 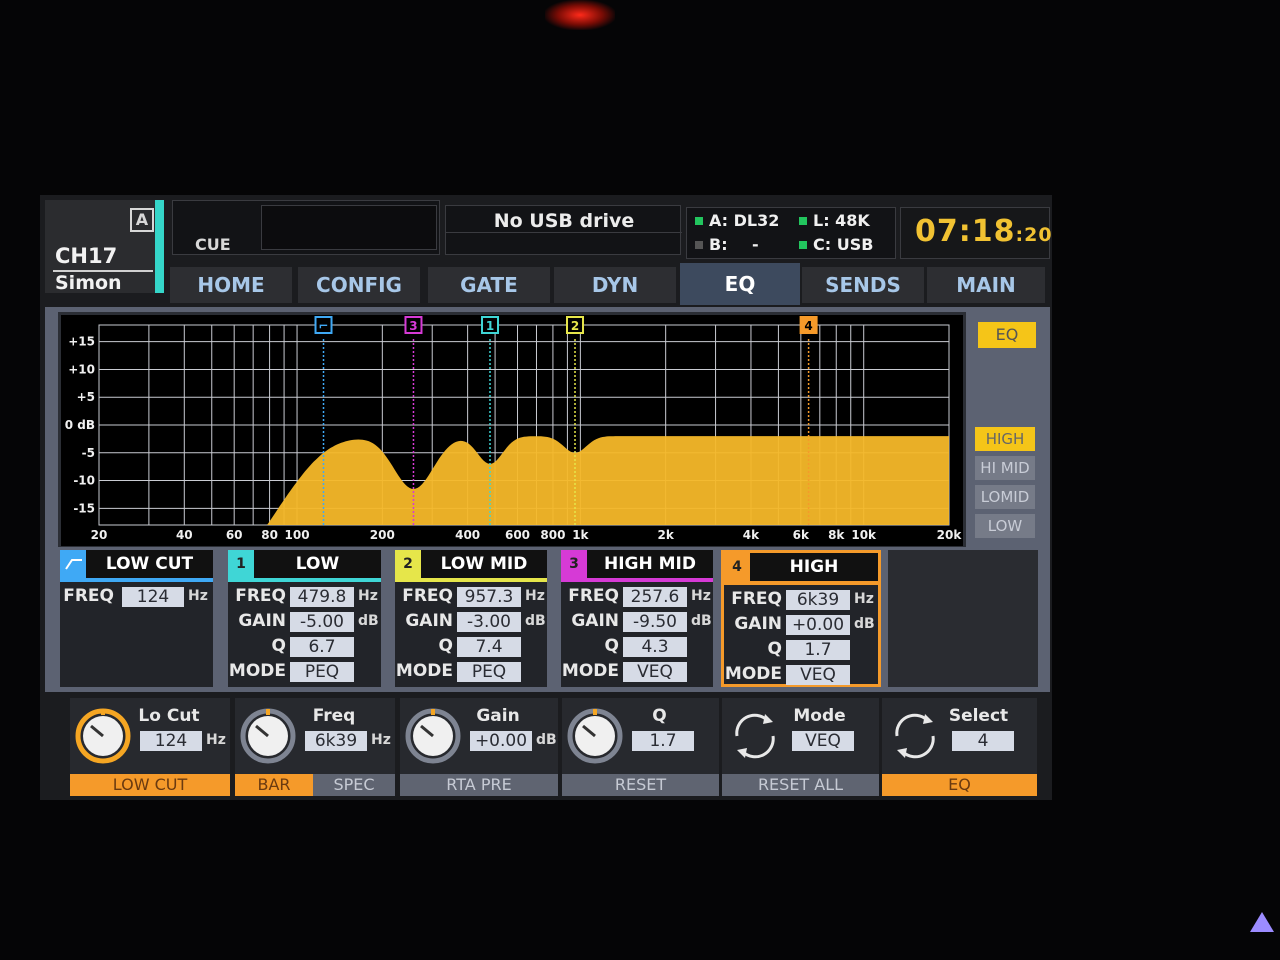 I want to click on param-value-freq: 479.8, so click(x=322, y=597).